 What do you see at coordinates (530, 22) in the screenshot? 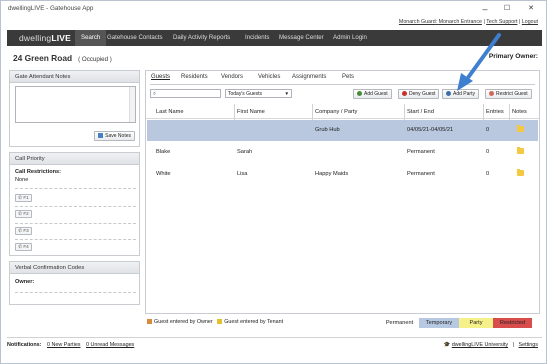
I see `logout-link: Logout` at bounding box center [530, 22].